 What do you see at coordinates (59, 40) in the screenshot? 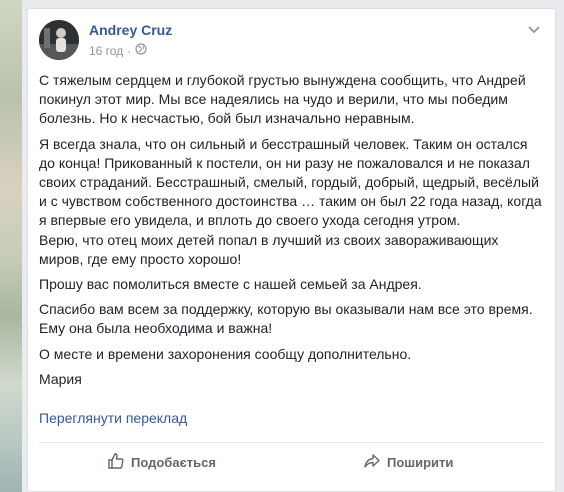
I see `avatar` at bounding box center [59, 40].